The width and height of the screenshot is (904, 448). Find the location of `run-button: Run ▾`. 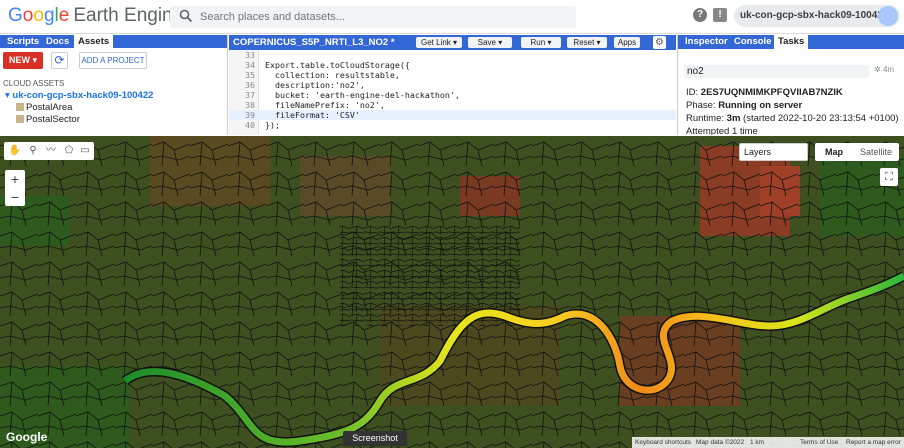

run-button: Run ▾ is located at coordinates (541, 42).